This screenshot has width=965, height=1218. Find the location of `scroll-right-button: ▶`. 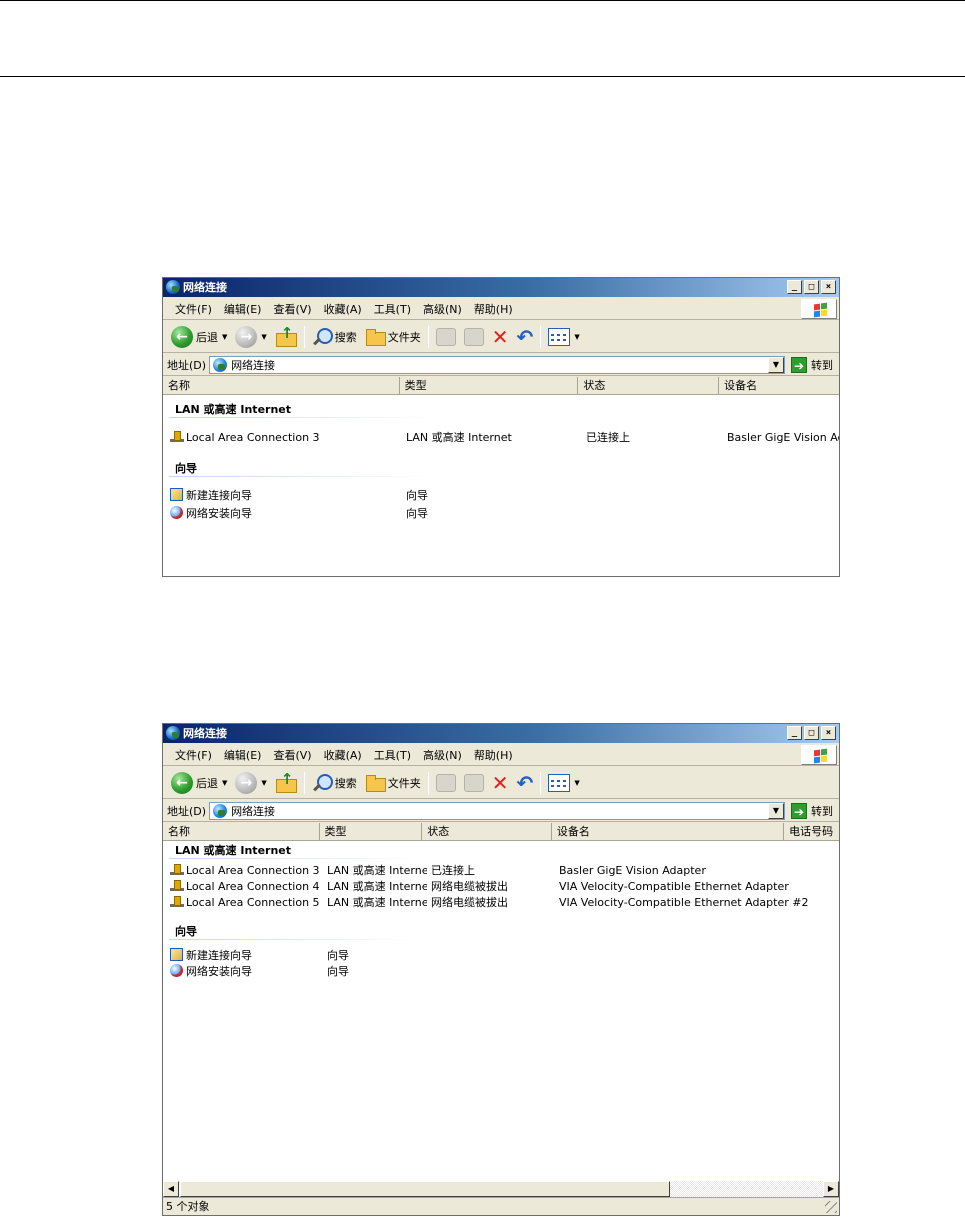

scroll-right-button: ▶ is located at coordinates (831, 1189).